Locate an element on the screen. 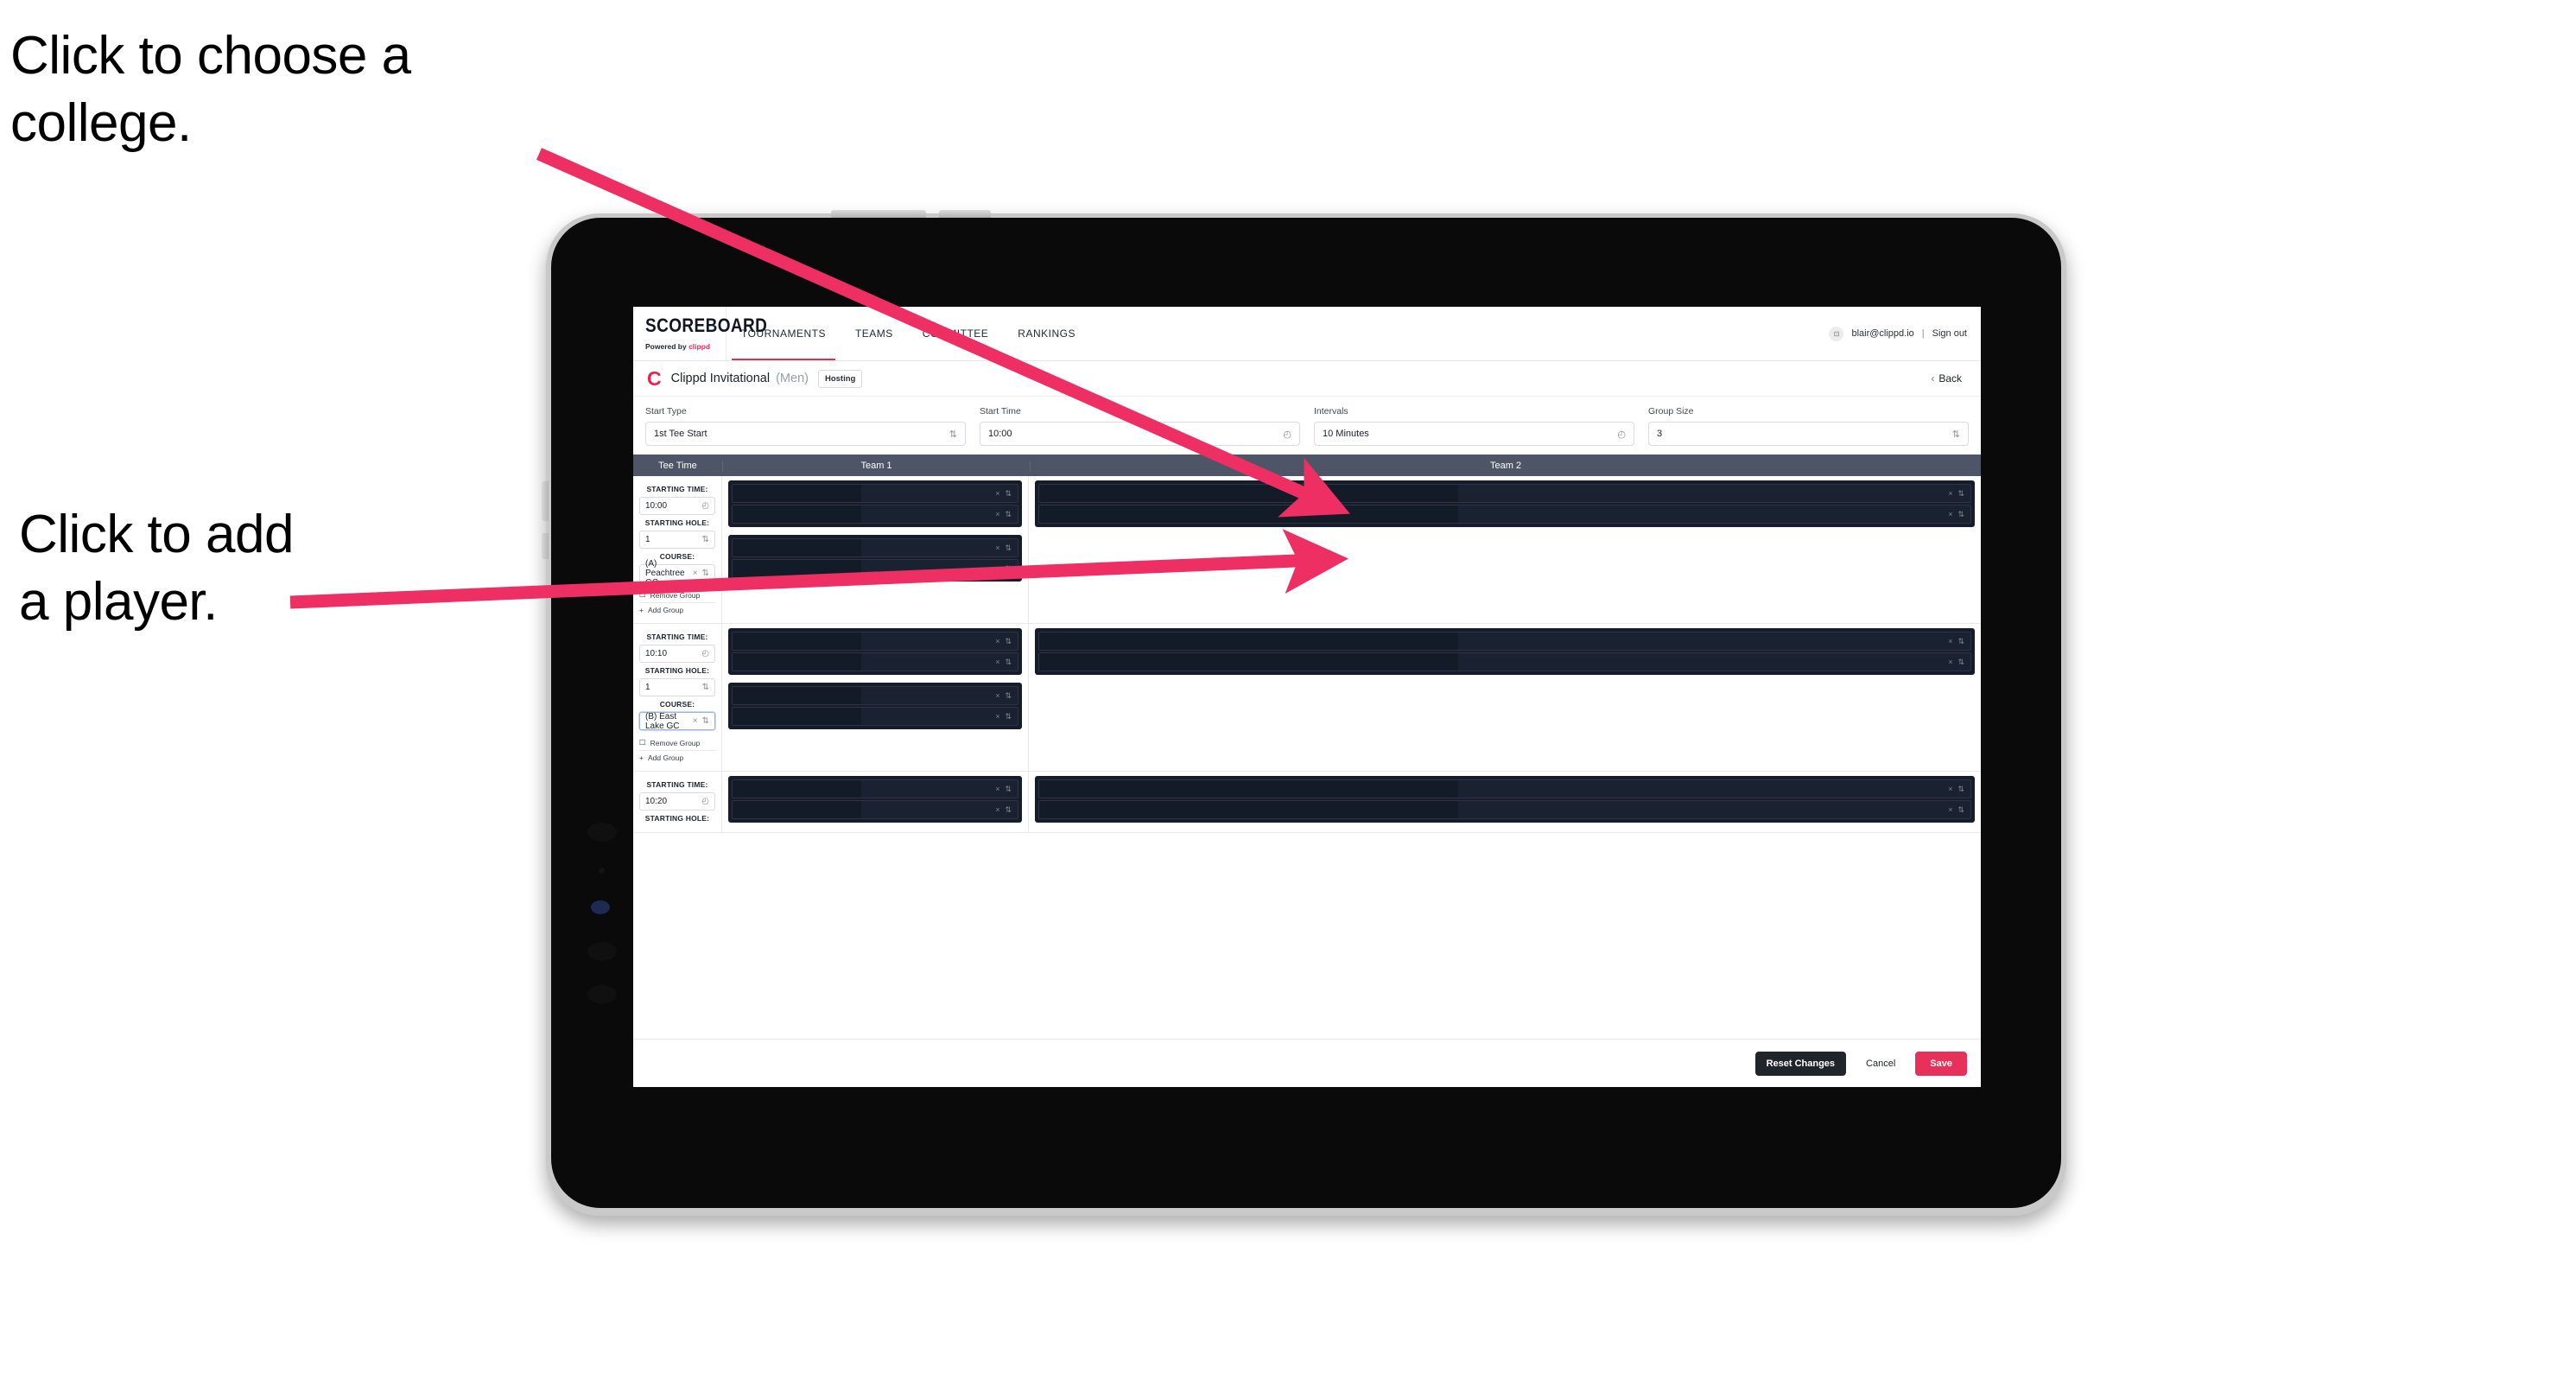  save-button: Save is located at coordinates (1941, 1063).